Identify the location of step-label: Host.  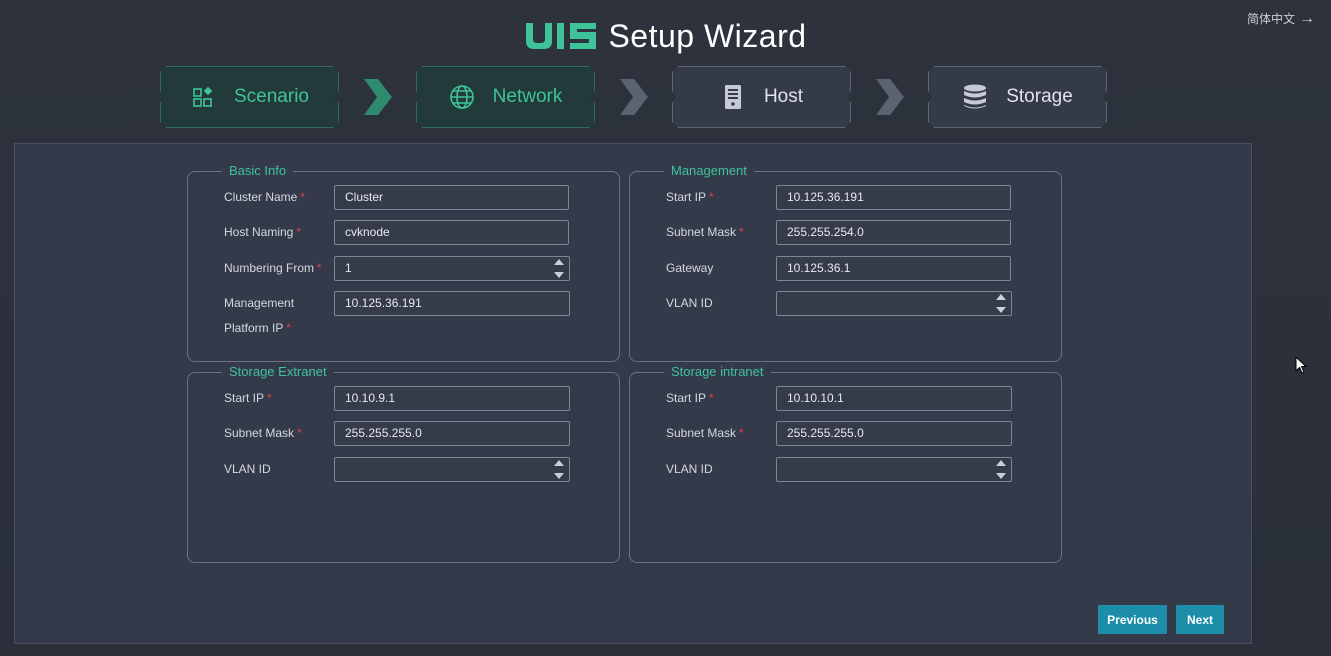
(783, 96).